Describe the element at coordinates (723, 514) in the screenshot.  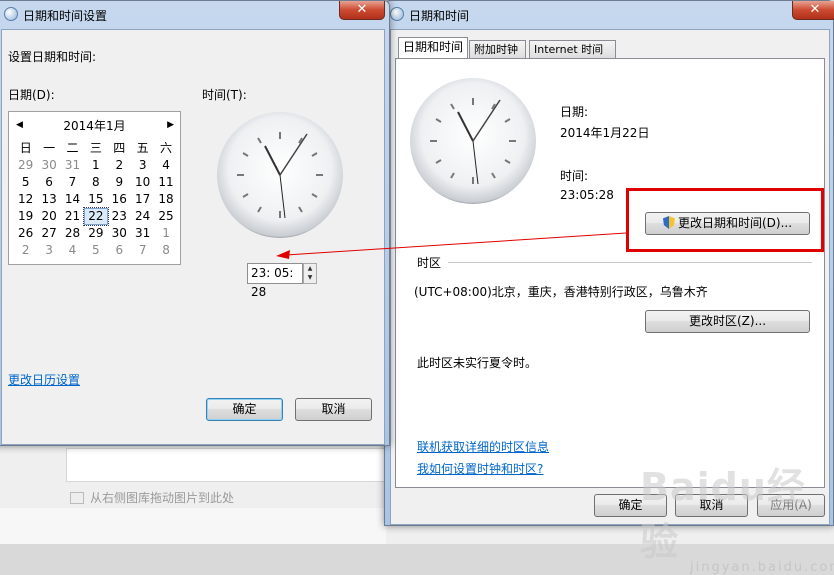
I see `watermark-text: Baidu经验` at that location.